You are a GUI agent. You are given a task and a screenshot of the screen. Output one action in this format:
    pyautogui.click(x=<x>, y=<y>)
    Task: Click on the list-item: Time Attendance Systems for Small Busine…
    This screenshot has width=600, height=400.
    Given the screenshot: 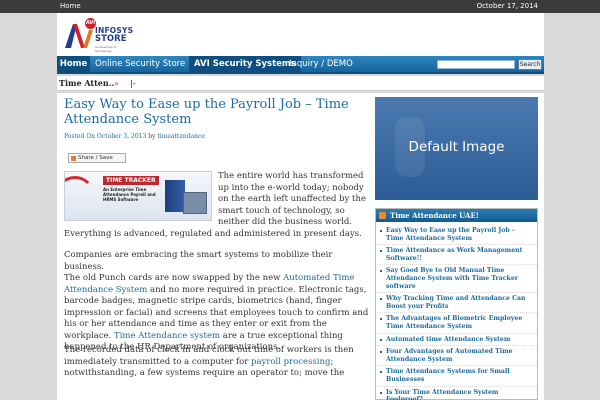 What is the action you would take?
    pyautogui.click(x=456, y=376)
    